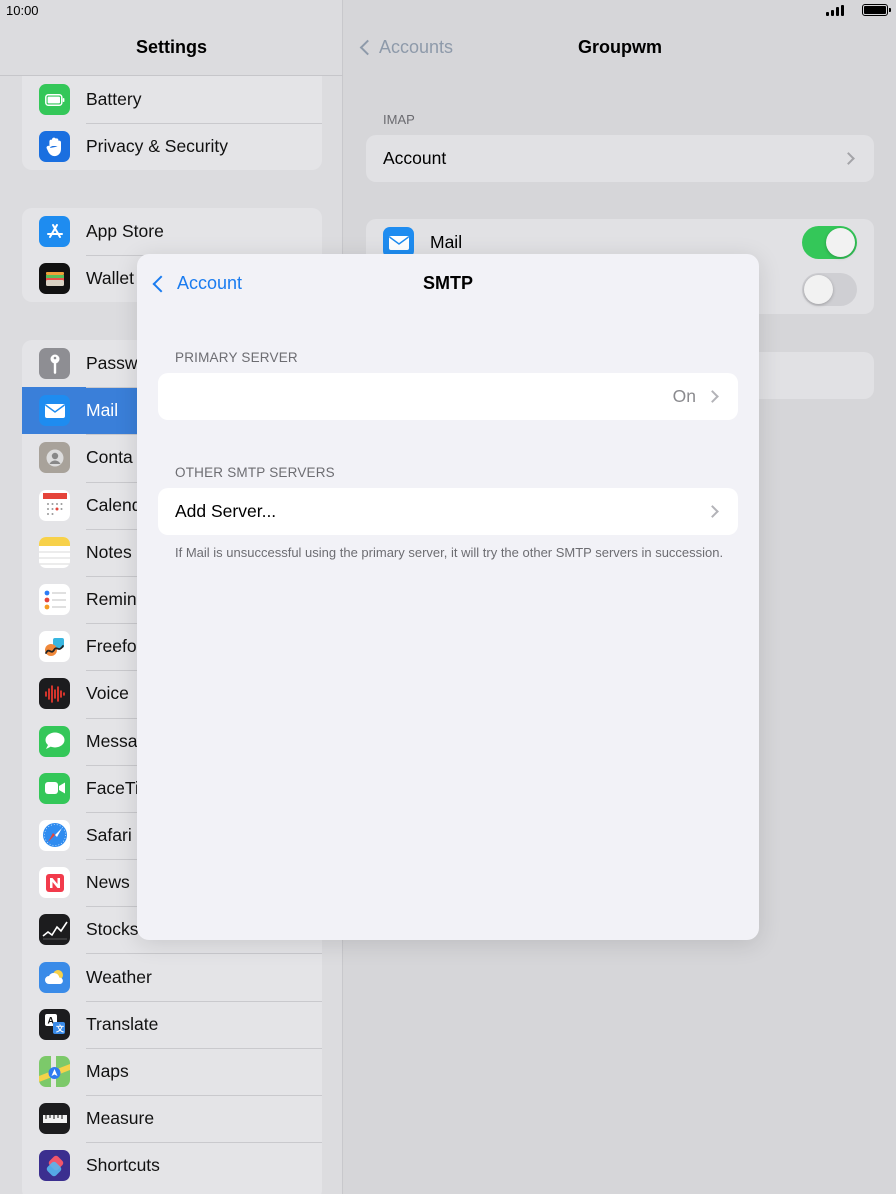  What do you see at coordinates (108, 882) in the screenshot?
I see `sidebar-item-label: News` at bounding box center [108, 882].